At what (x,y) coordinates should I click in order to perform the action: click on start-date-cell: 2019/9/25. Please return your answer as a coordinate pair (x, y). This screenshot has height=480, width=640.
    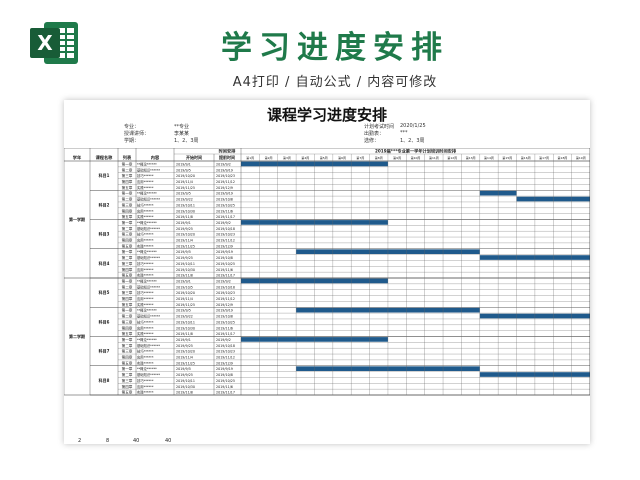
    Looking at the image, I should click on (184, 375).